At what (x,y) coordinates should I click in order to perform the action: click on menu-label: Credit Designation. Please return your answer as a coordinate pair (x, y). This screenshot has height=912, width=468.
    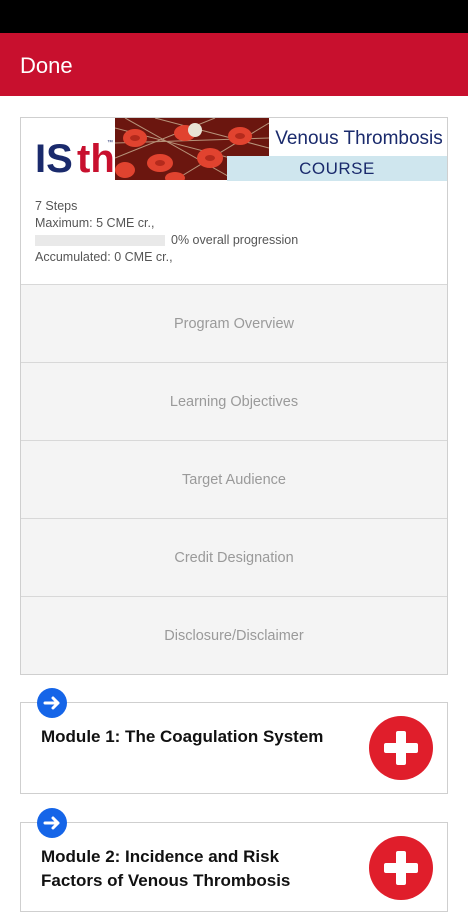
    Looking at the image, I should click on (234, 557).